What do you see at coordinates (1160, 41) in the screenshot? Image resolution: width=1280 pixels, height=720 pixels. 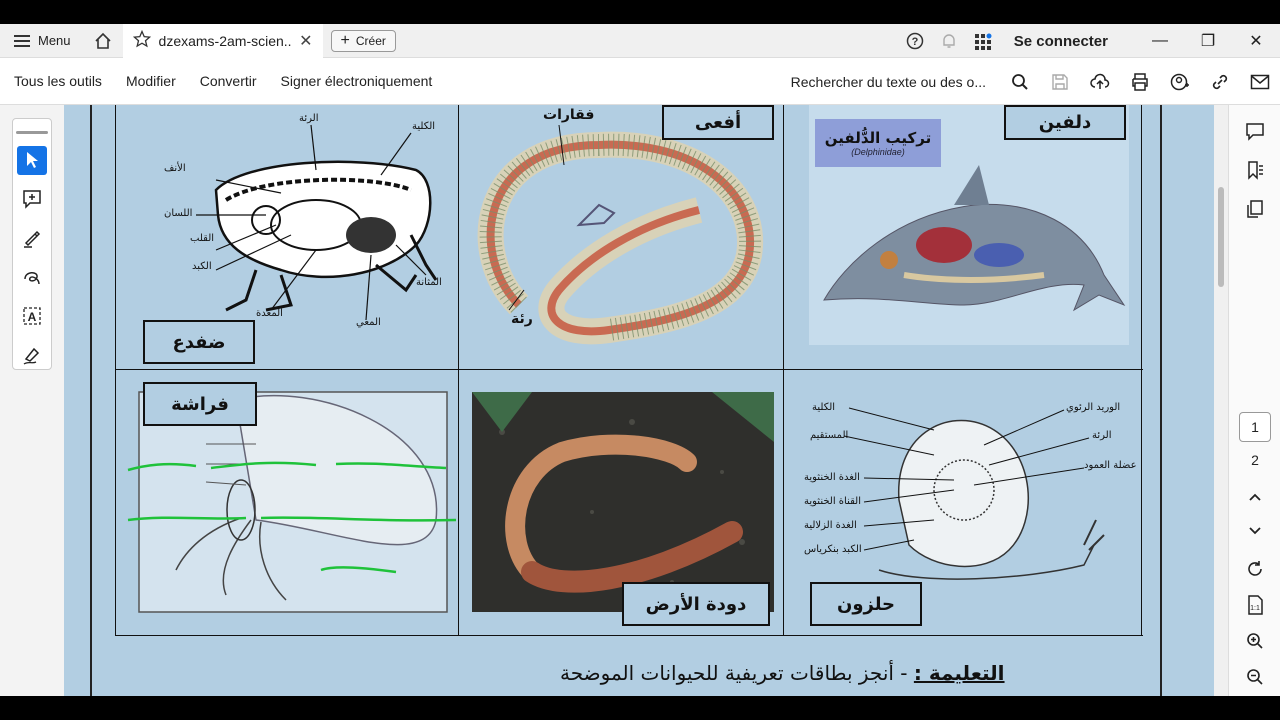 I see `minimize-icon: —` at bounding box center [1160, 41].